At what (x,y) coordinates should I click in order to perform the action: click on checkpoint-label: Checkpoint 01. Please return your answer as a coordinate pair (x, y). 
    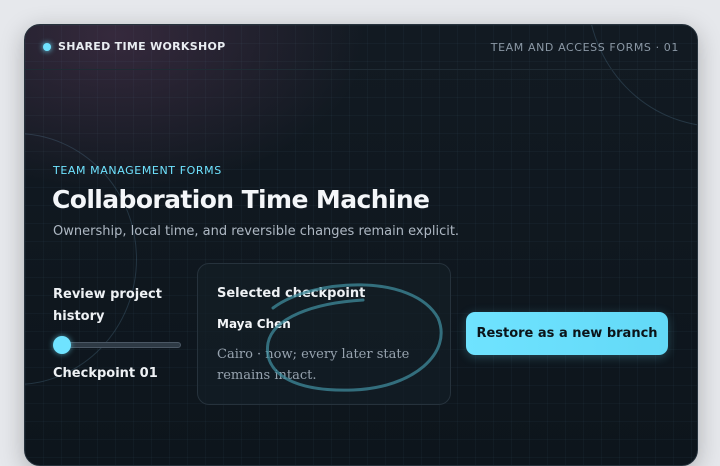
    Looking at the image, I should click on (105, 373).